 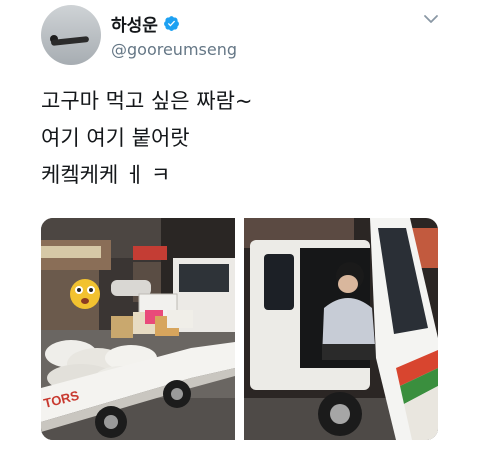 What do you see at coordinates (106, 175) in the screenshot?
I see `tweet-line: 케켘케케 ㅔ ㅋ` at bounding box center [106, 175].